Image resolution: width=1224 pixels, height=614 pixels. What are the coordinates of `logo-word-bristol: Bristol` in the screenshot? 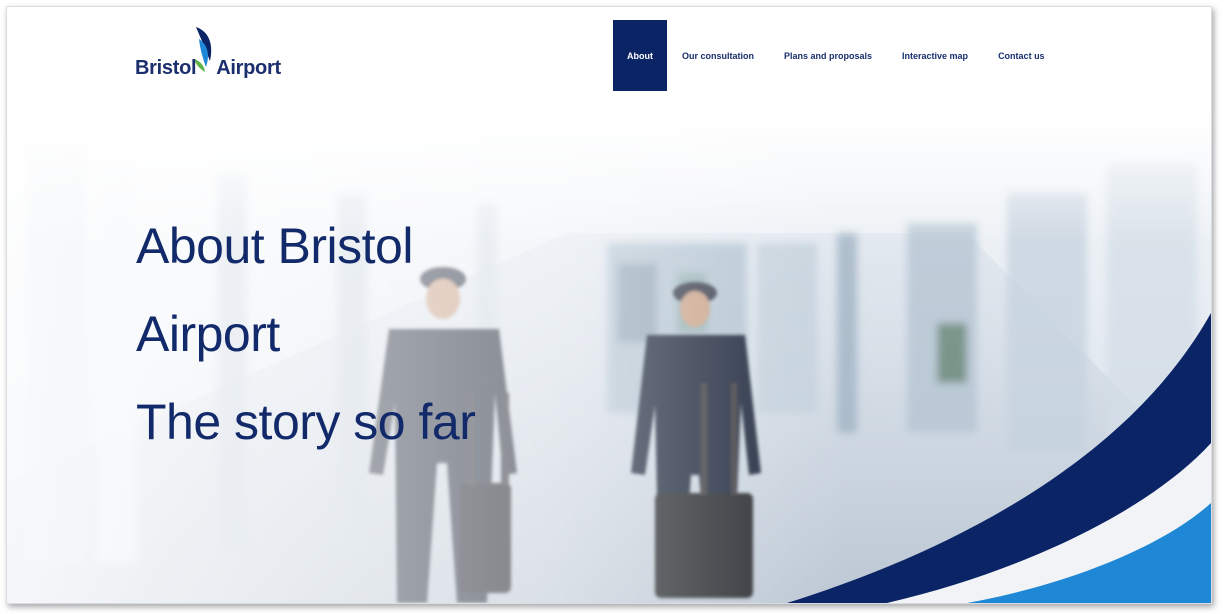 It's located at (166, 68).